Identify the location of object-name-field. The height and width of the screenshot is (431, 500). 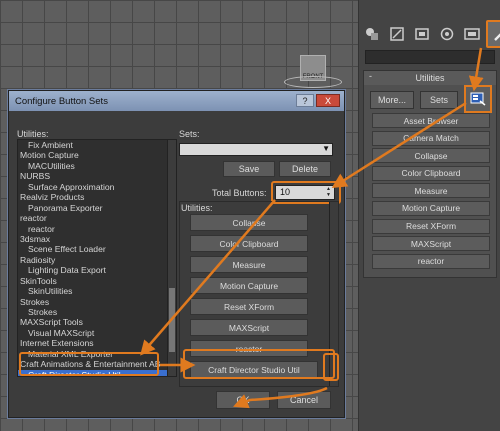
(430, 57).